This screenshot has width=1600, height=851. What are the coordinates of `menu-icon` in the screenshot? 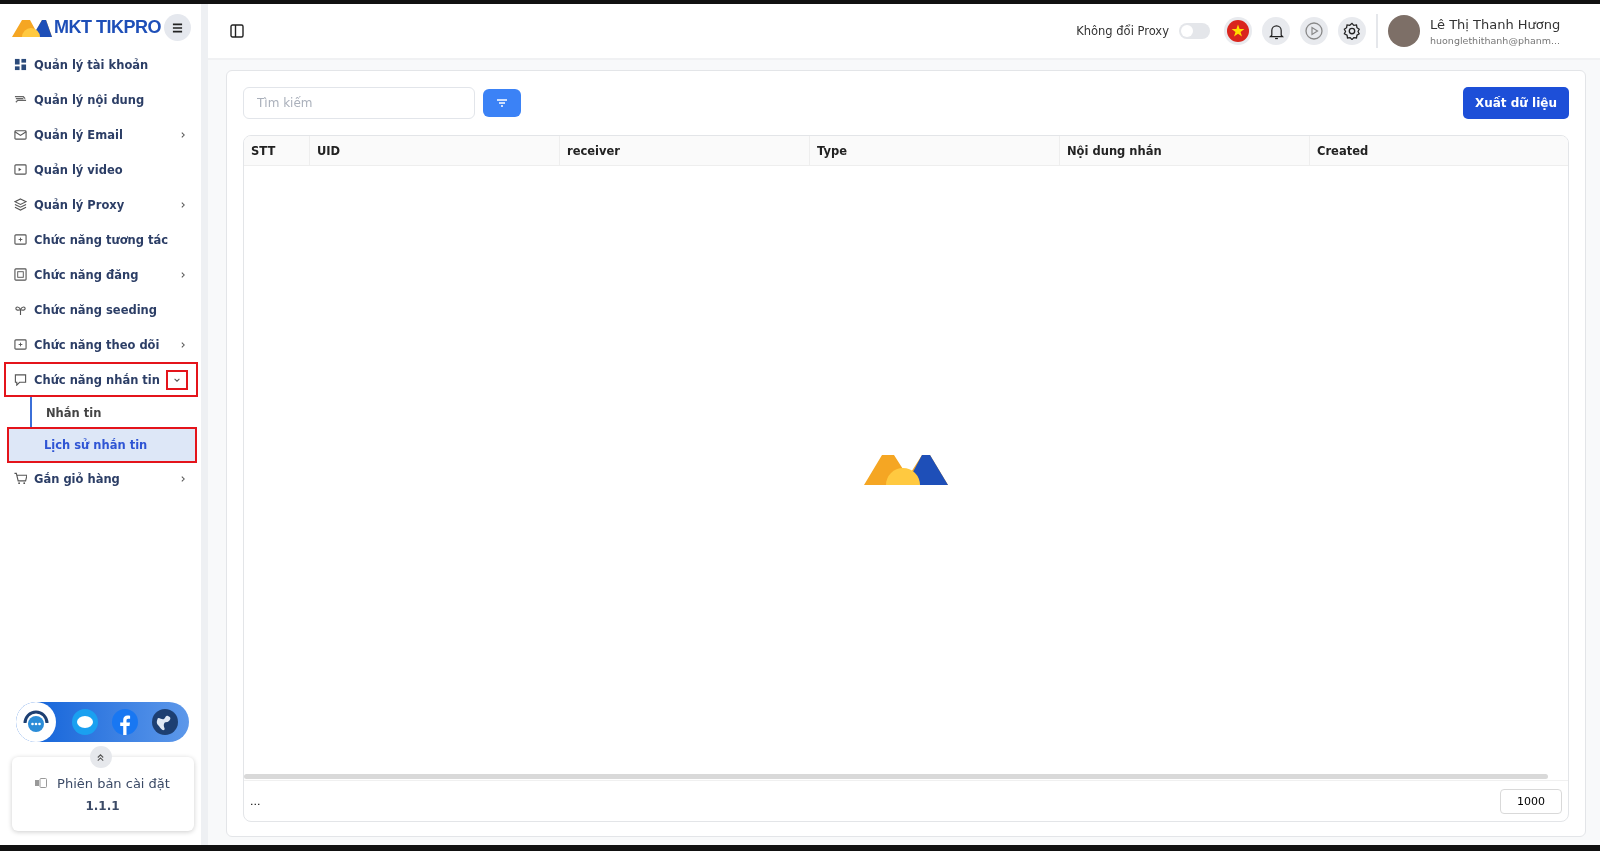 It's located at (177, 27).